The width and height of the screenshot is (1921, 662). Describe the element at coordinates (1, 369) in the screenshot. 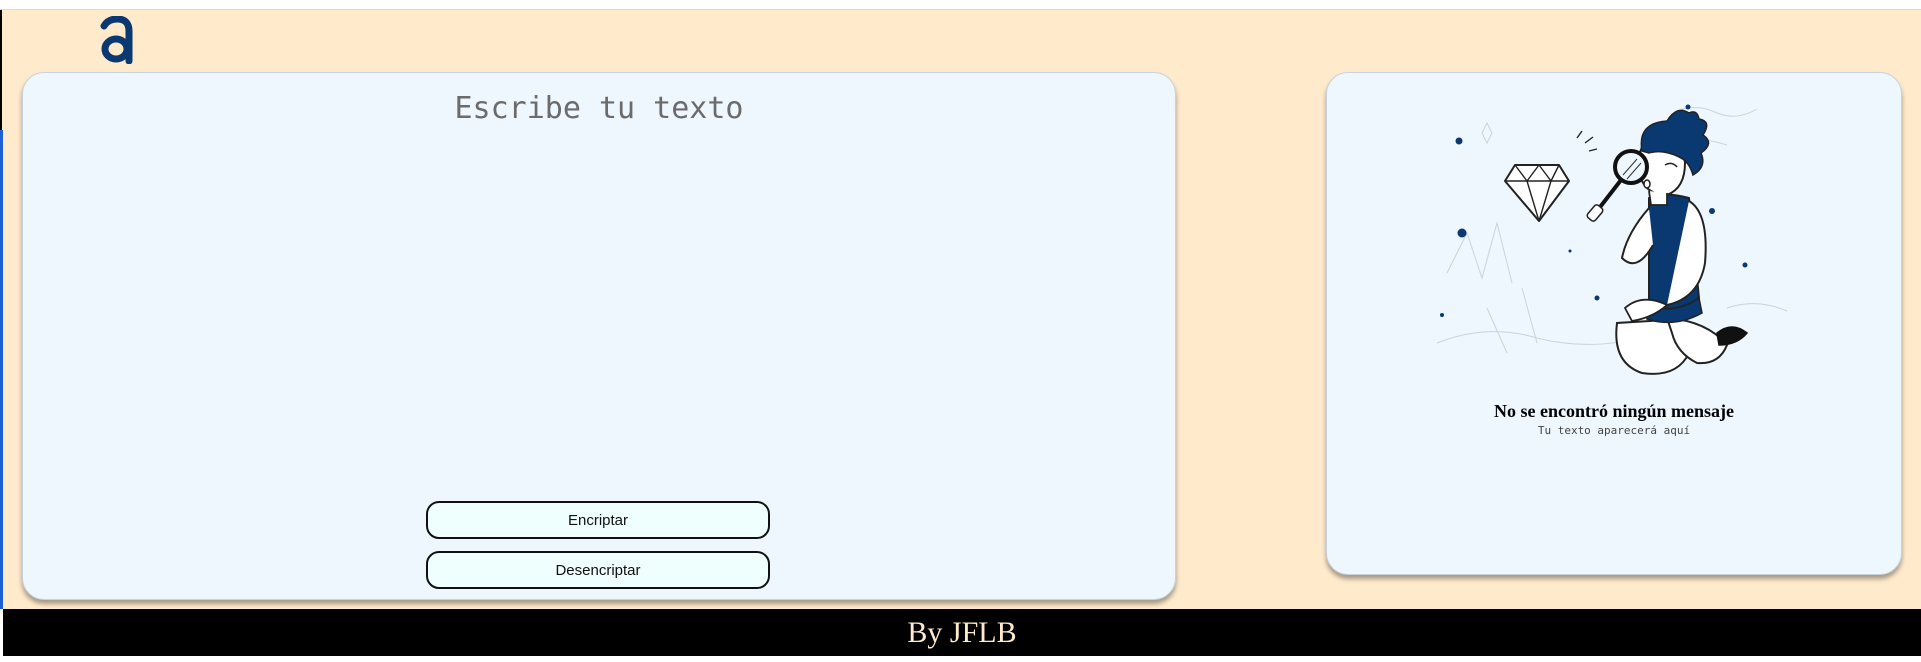

I see `left-edge-accent` at that location.